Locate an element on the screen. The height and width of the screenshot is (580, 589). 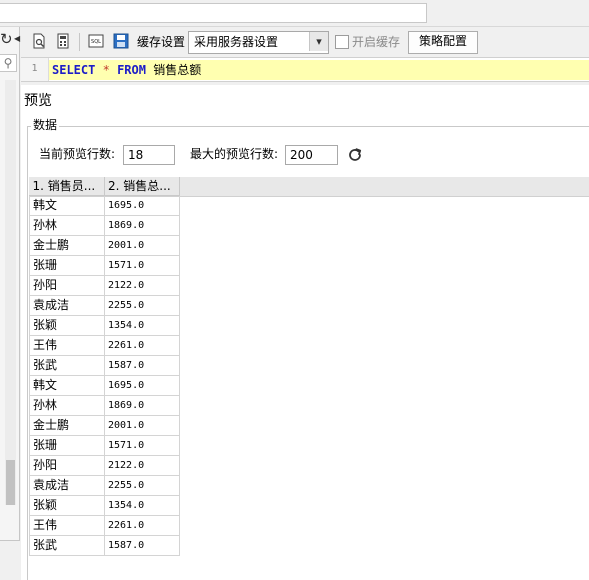
sql-editor: 1 SELECT * FROM 销售总额 is located at coordinates (305, 69).